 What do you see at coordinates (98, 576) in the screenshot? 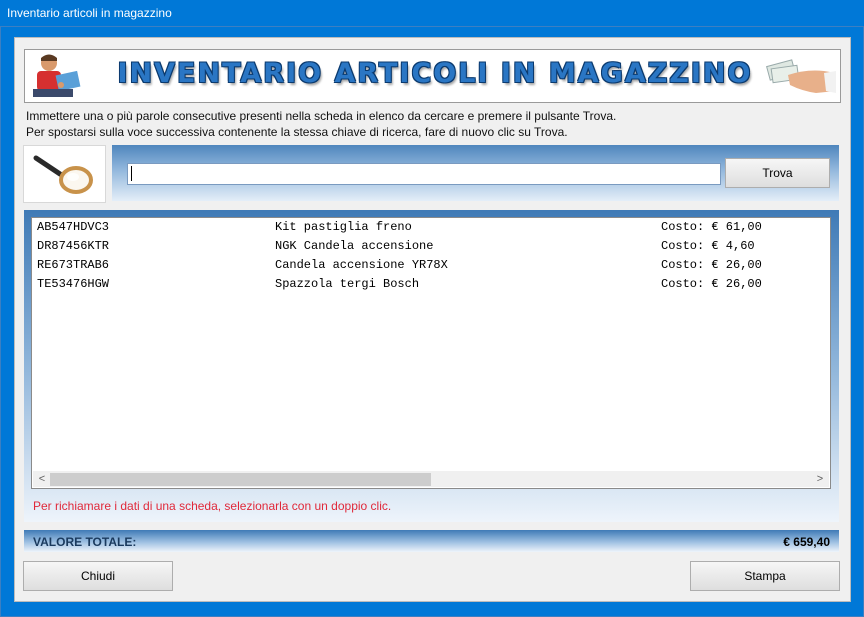
I see `close-button: Chiudi` at bounding box center [98, 576].